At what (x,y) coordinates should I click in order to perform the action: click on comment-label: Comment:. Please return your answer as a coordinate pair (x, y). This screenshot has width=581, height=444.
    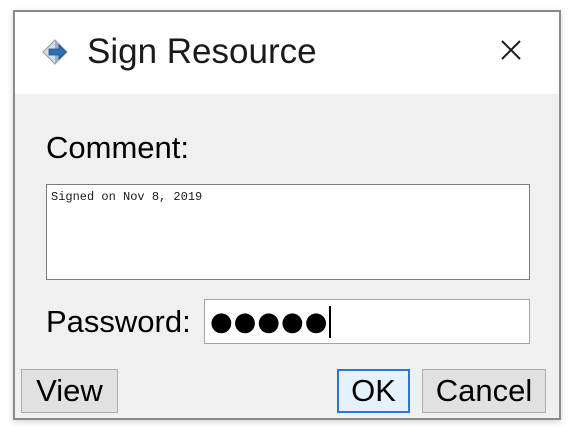
    Looking at the image, I should click on (117, 147).